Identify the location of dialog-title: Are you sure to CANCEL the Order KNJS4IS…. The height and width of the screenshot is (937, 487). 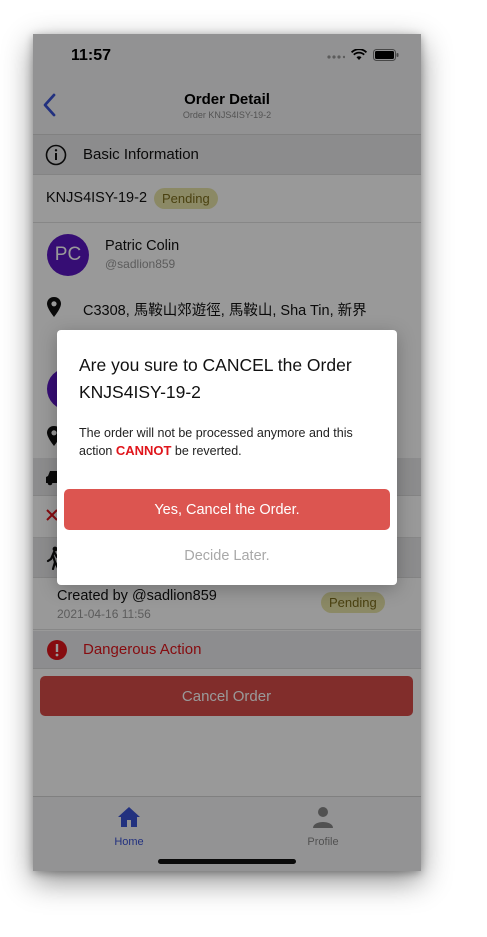
(215, 378).